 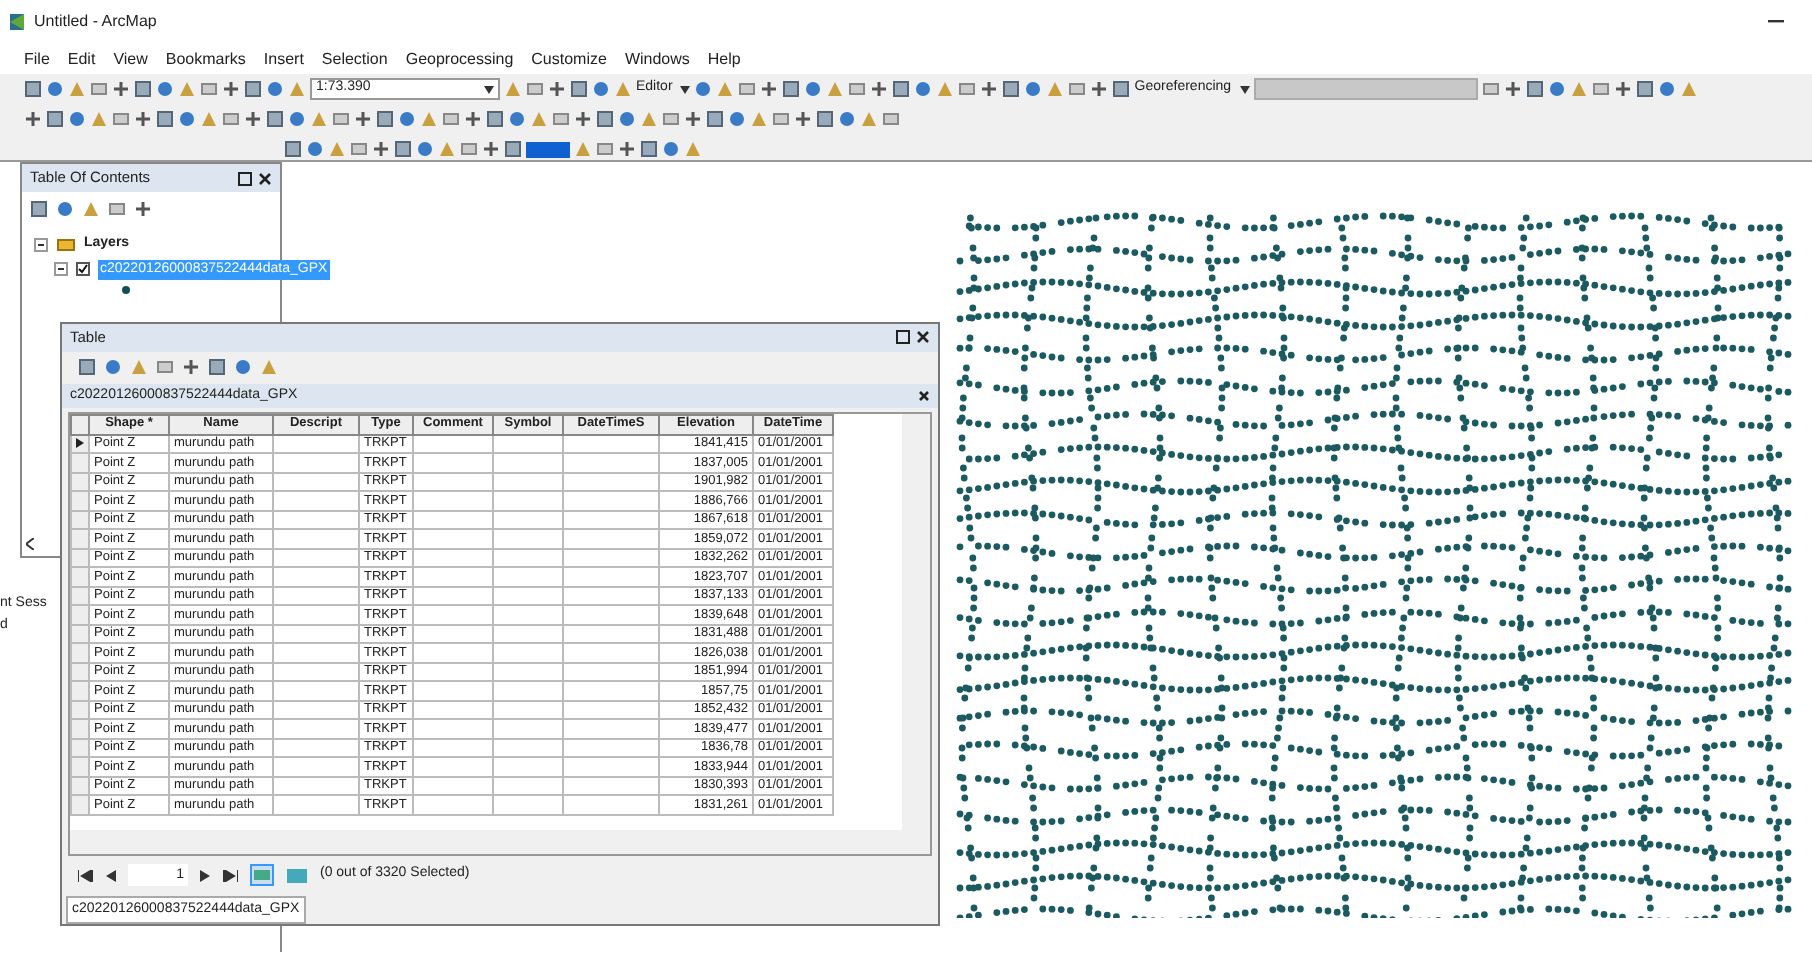 What do you see at coordinates (354, 59) in the screenshot?
I see `menu-item: Selection` at bounding box center [354, 59].